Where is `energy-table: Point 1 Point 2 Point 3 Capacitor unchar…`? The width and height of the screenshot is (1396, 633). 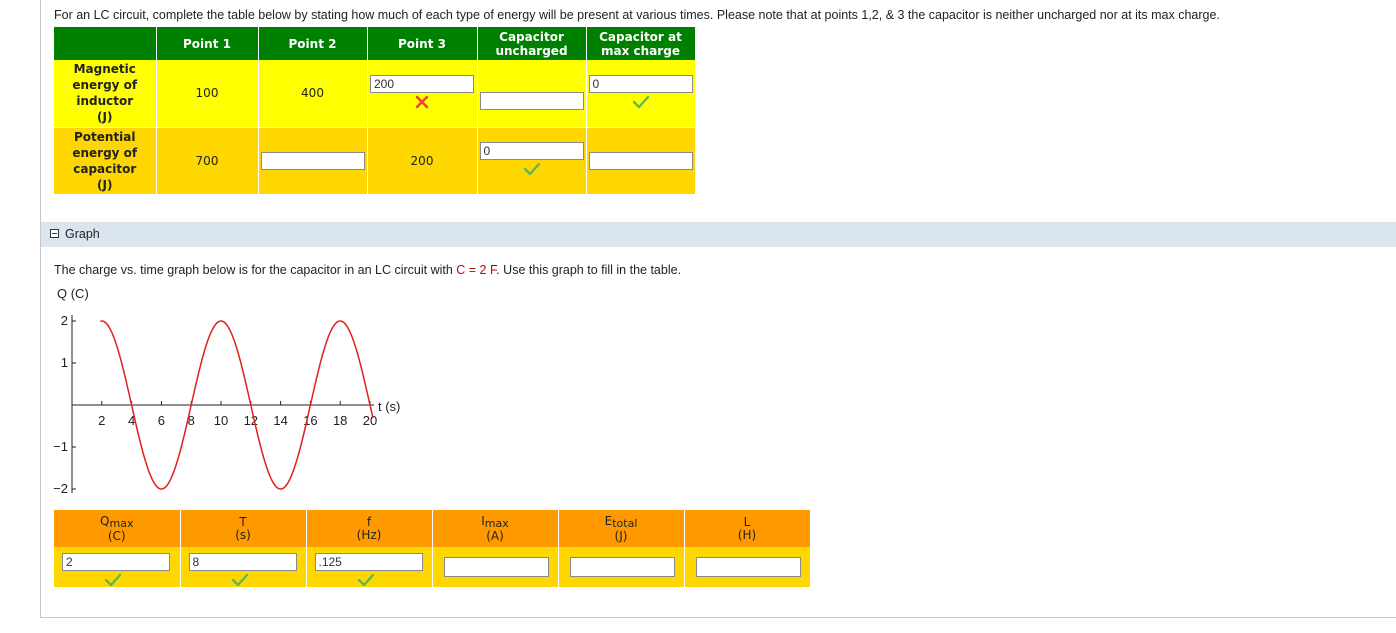
energy-table: Point 1 Point 2 Point 3 Capacitor unchar… is located at coordinates (375, 111).